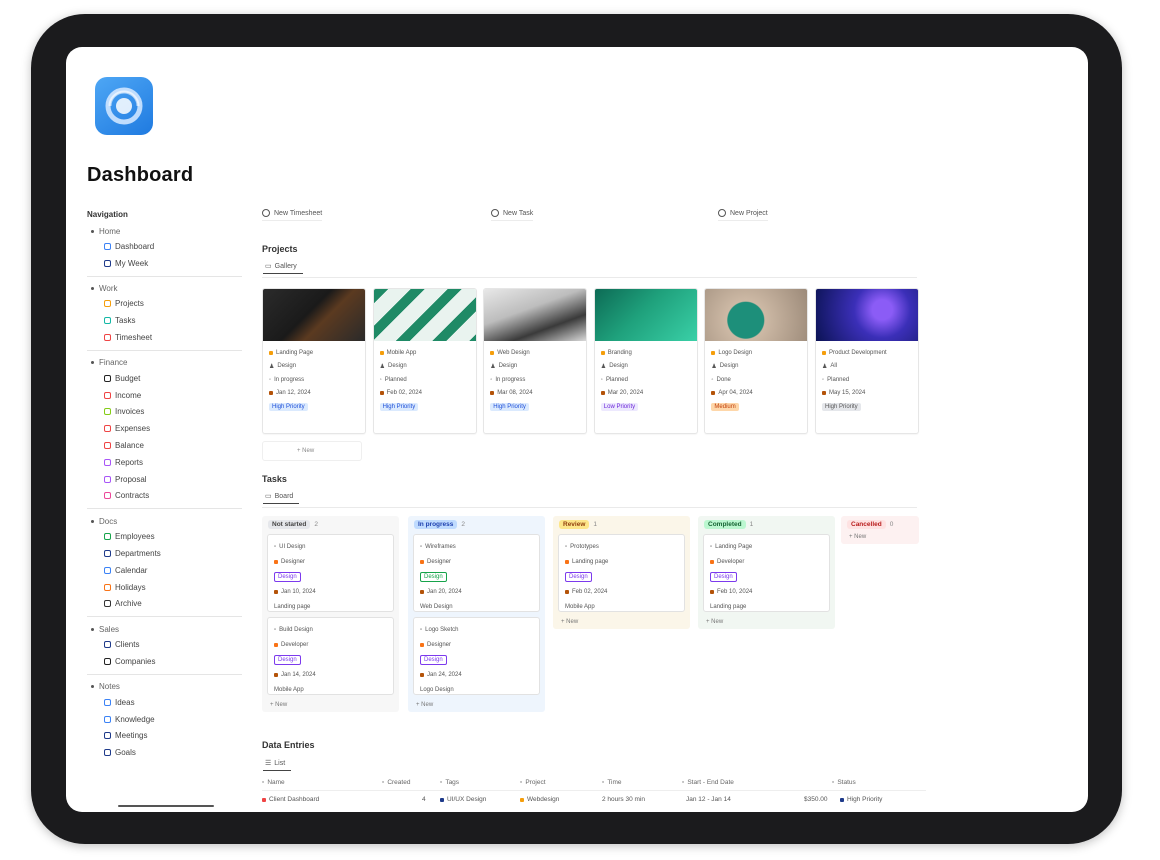 The height and width of the screenshot is (860, 1160). I want to click on sidebar-item-projects: Projects, so click(164, 304).